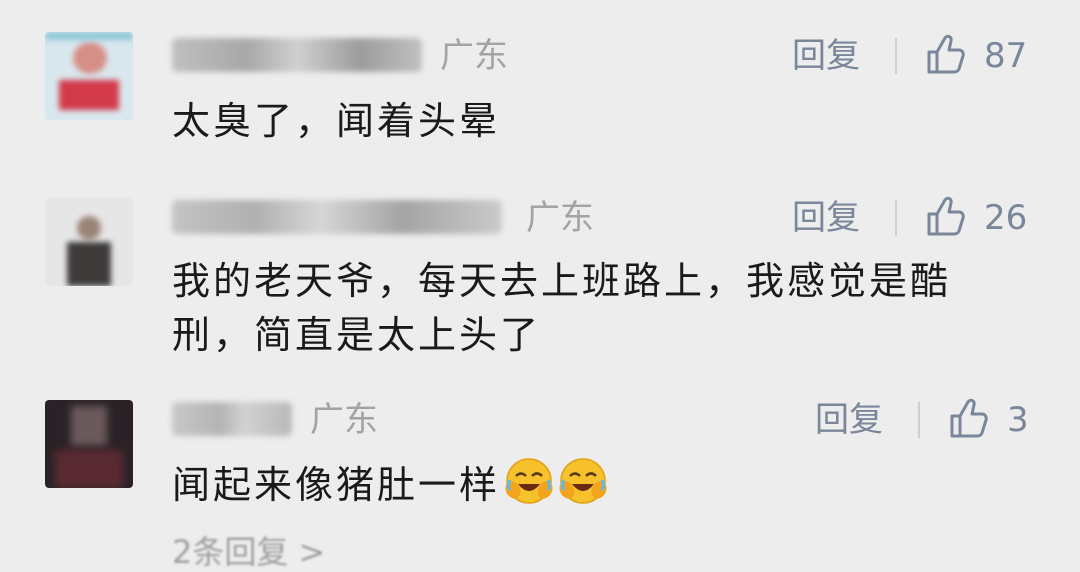 The width and height of the screenshot is (1080, 572). What do you see at coordinates (248, 552) in the screenshot?
I see `more-replies-link: 2条回复 >` at bounding box center [248, 552].